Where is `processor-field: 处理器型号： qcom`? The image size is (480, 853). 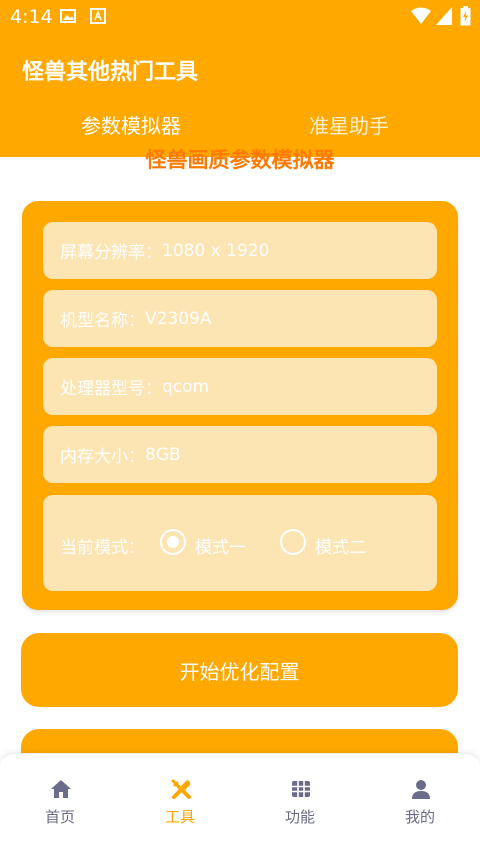 processor-field: 处理器型号： qcom is located at coordinates (240, 386).